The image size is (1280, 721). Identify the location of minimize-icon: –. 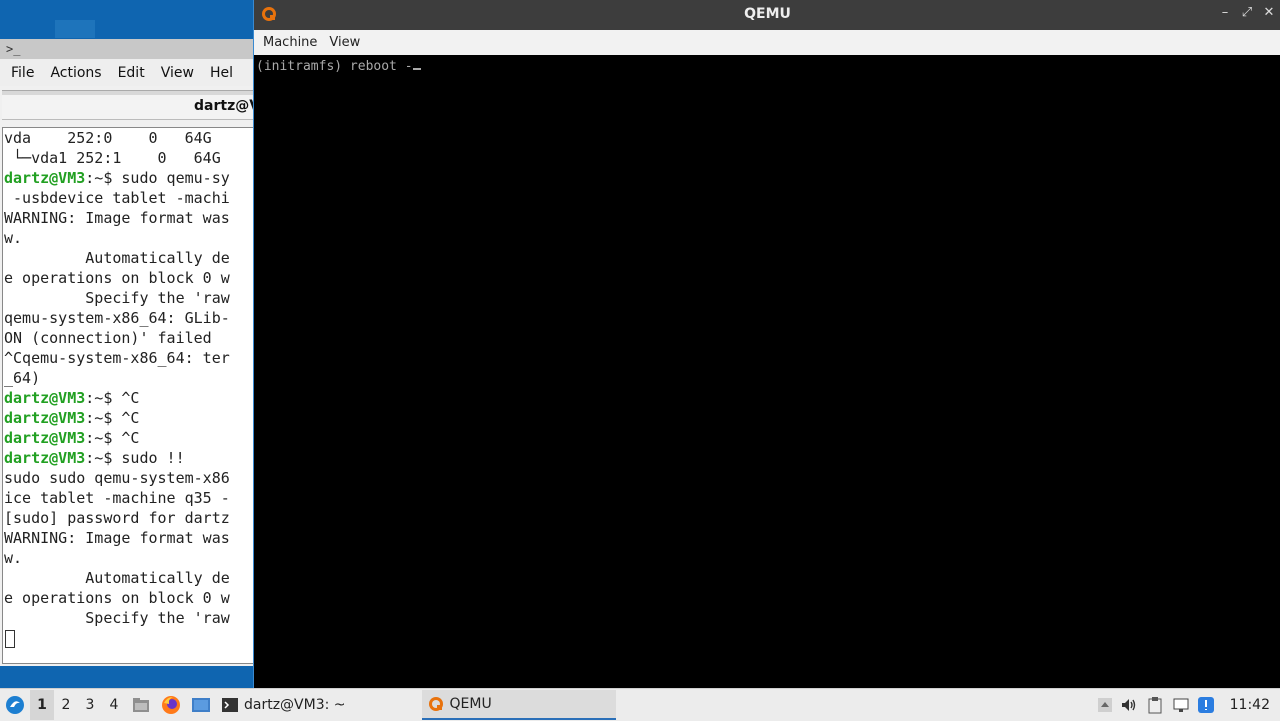
(1225, 12).